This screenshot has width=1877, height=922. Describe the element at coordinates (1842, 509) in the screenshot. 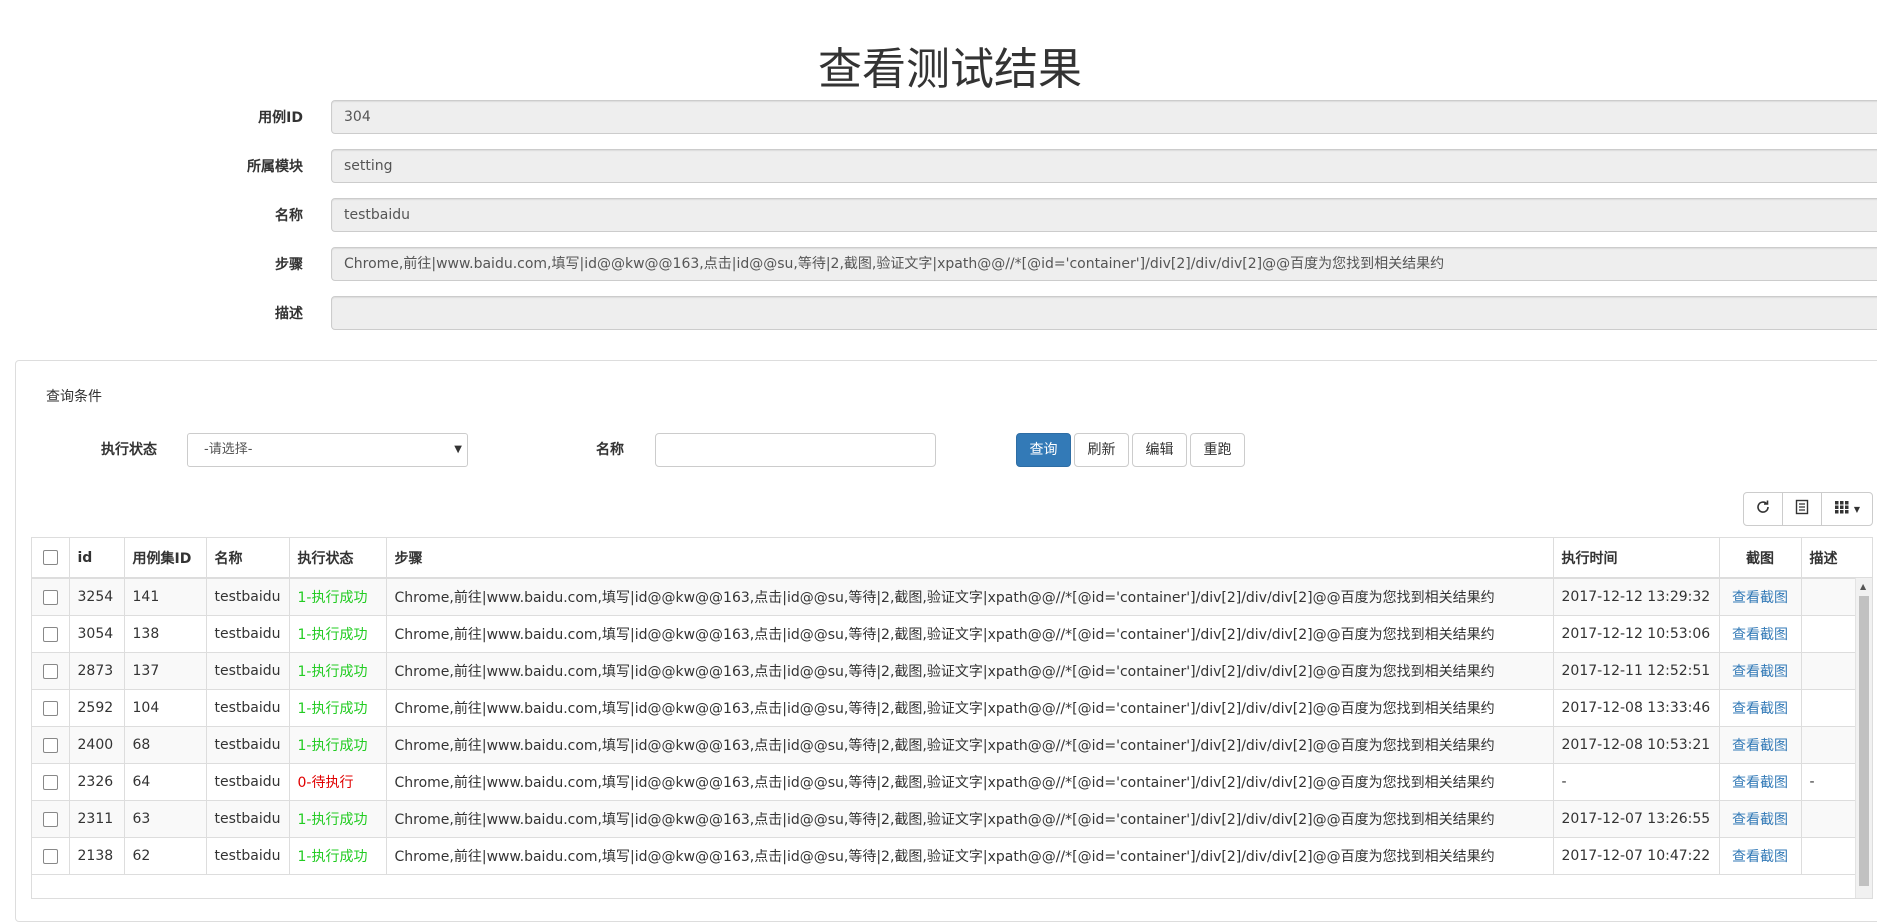

I see `columns-icon` at that location.